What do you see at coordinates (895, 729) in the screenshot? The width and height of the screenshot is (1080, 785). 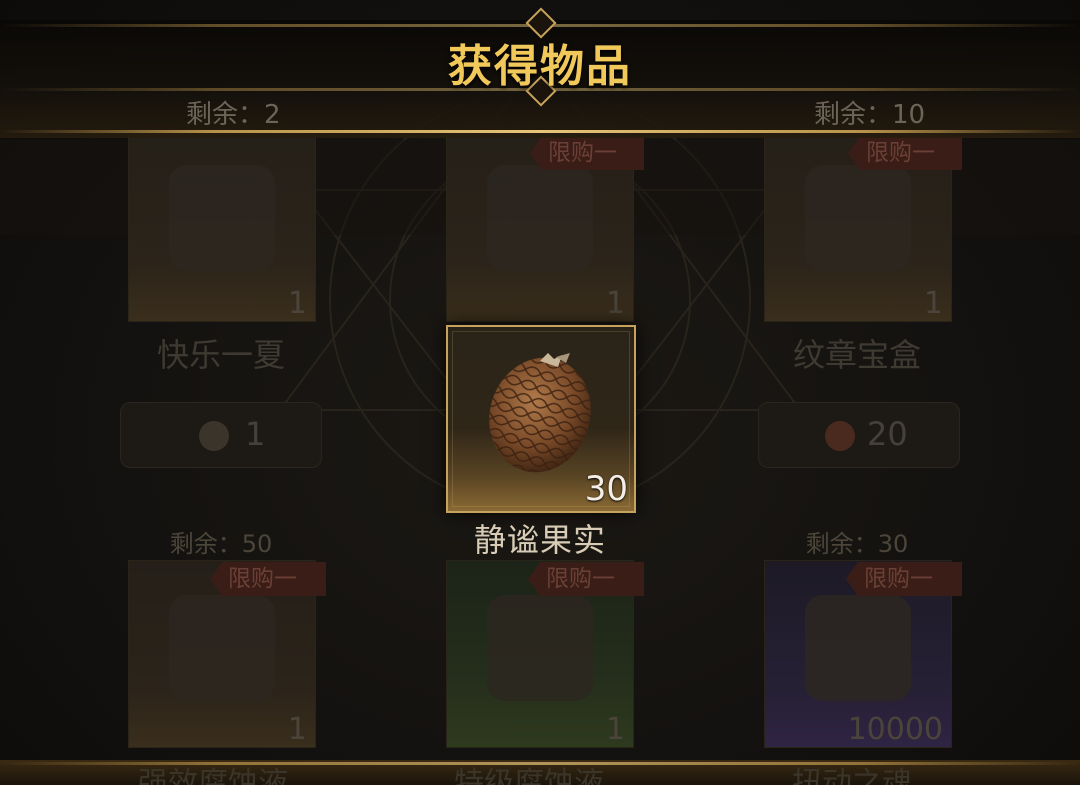 I see `item-quantity: 10000` at bounding box center [895, 729].